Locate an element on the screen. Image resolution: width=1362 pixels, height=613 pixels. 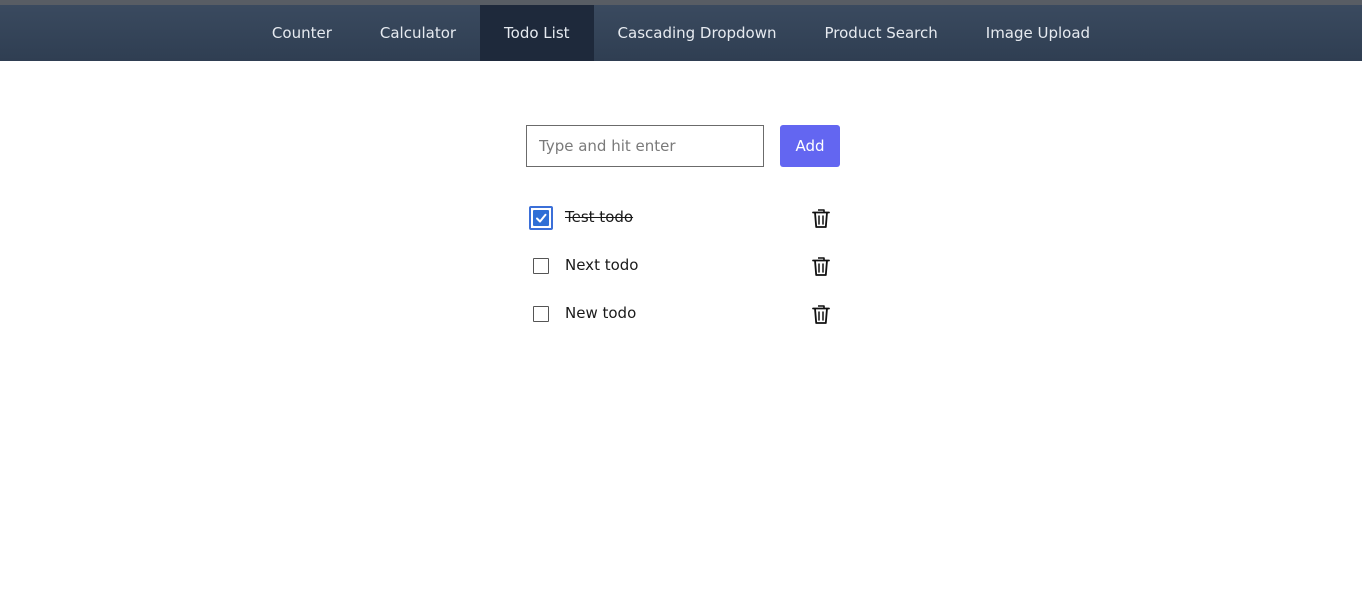
todo-item: Test todo is located at coordinates (683, 218).